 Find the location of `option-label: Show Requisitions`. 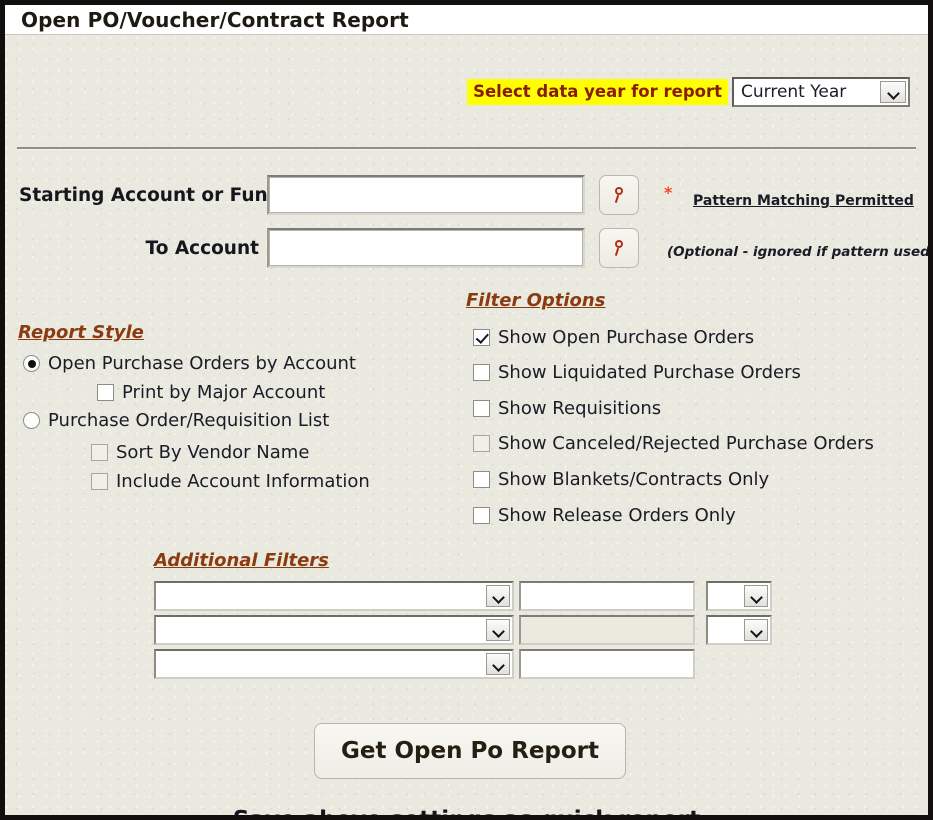

option-label: Show Requisitions is located at coordinates (580, 408).